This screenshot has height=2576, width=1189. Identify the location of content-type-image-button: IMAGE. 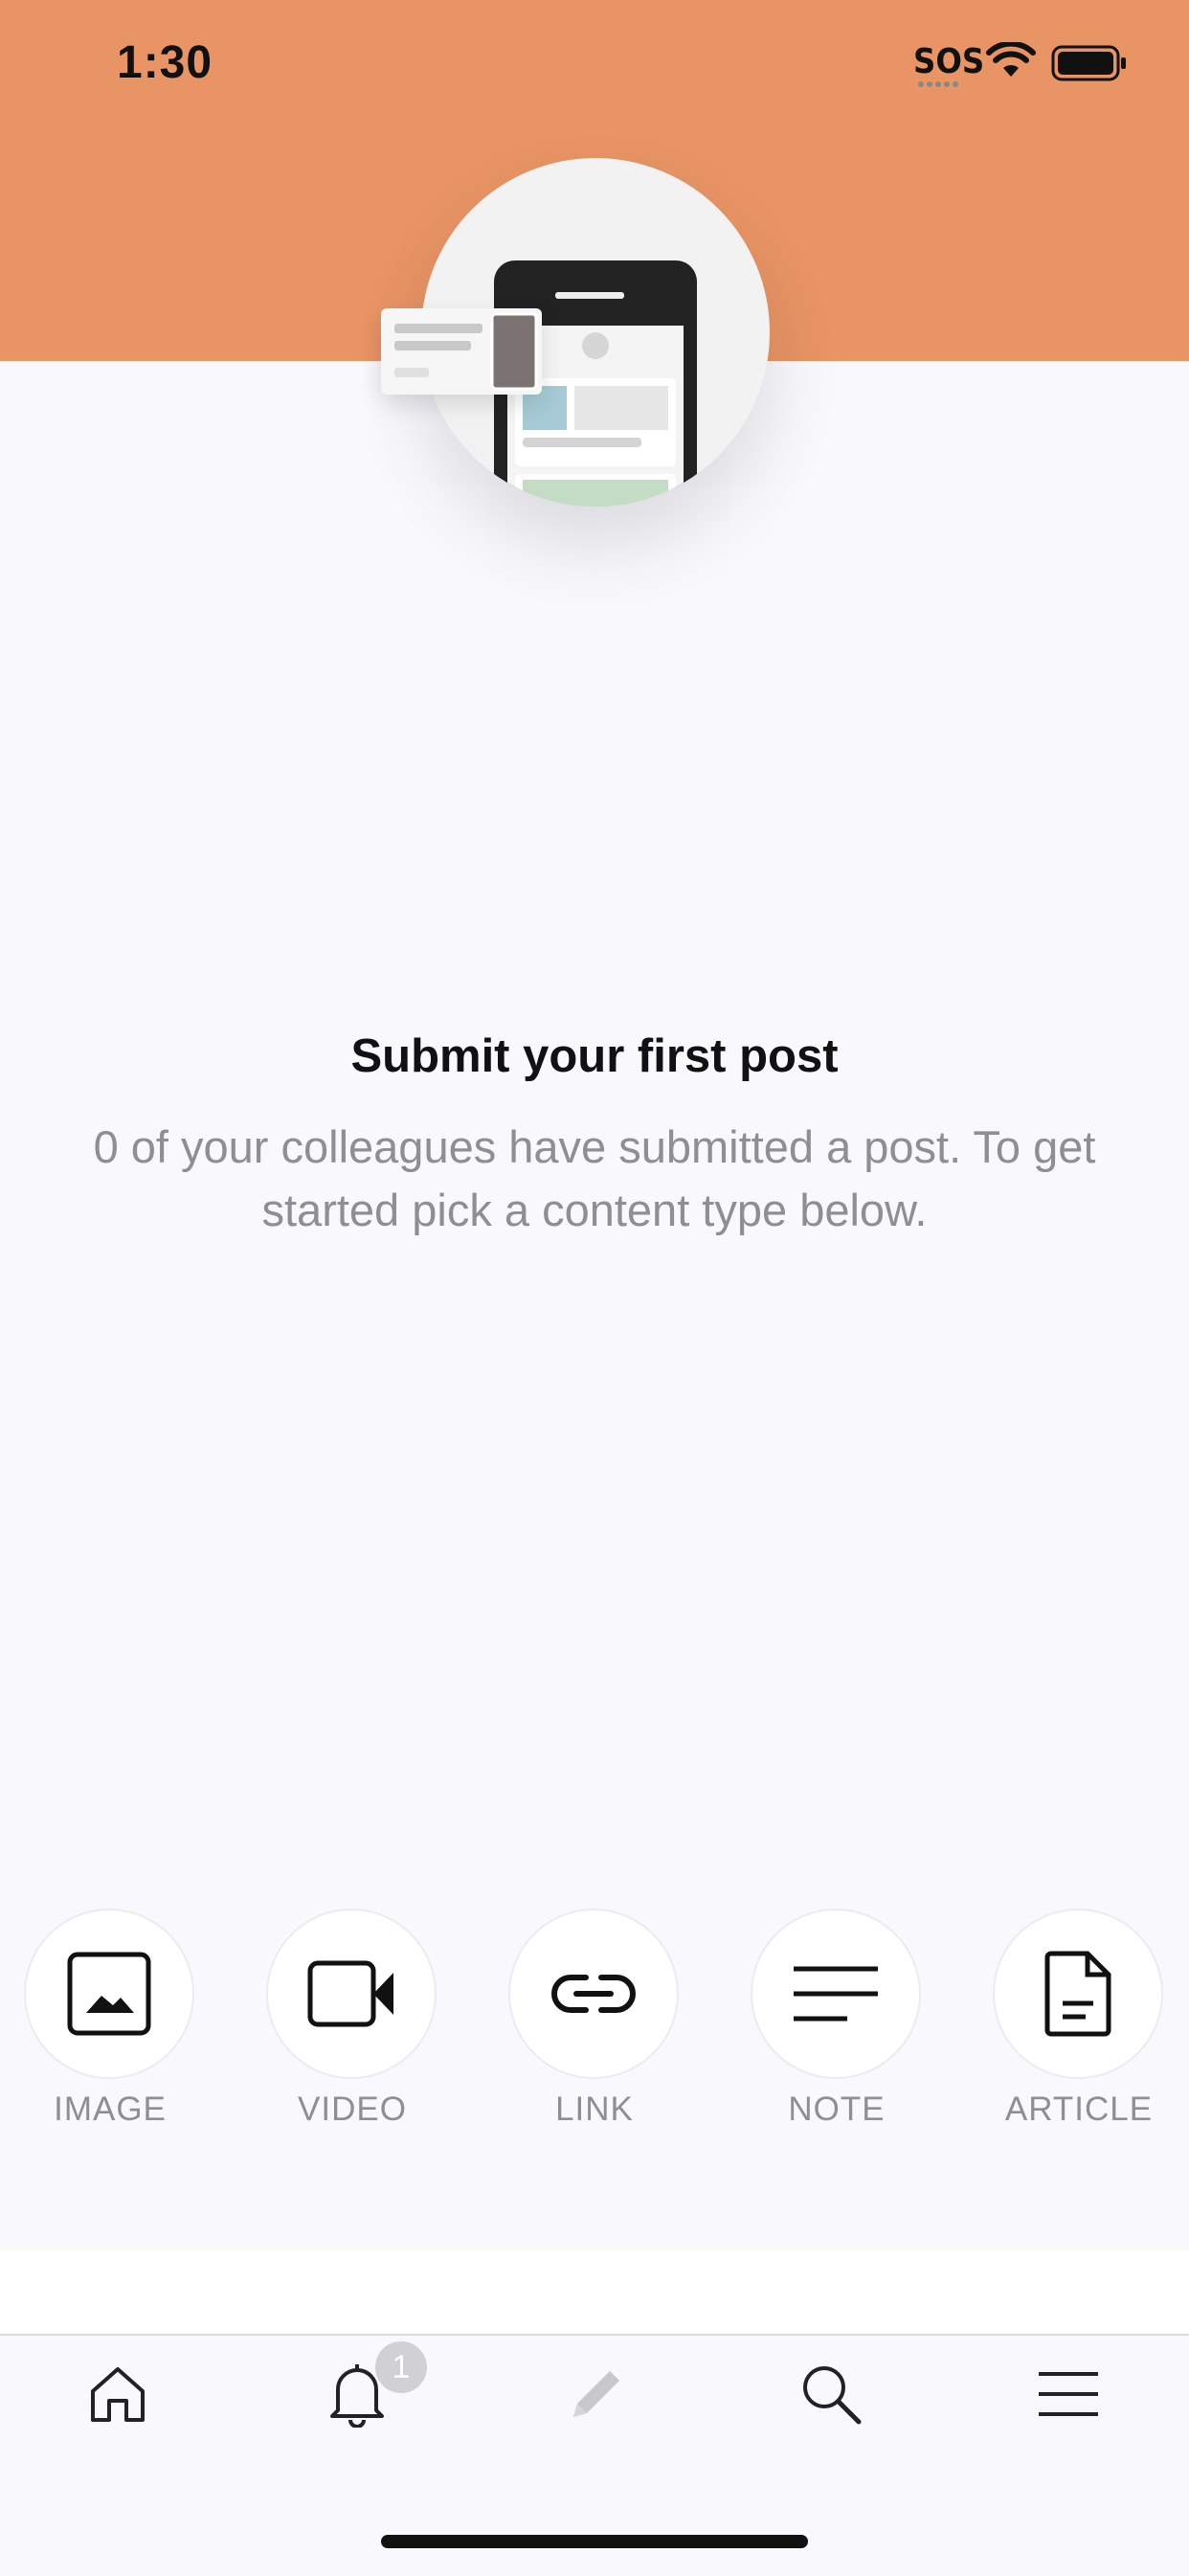
(110, 2028).